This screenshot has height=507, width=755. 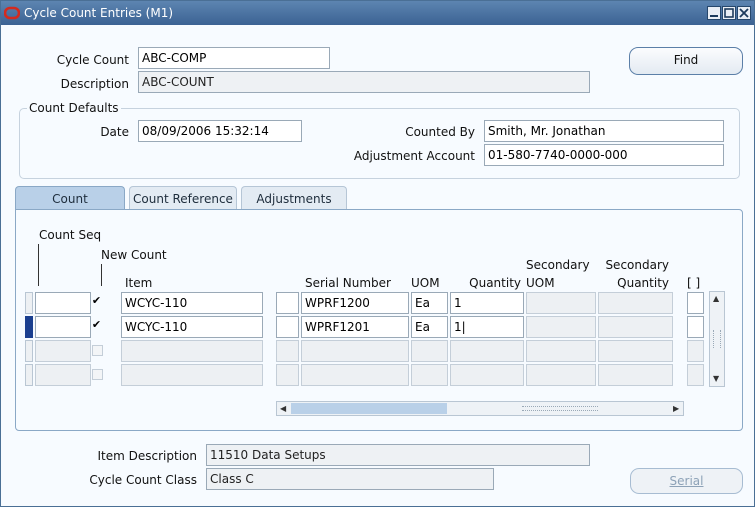 I want to click on header-new-count: New Count, so click(x=134, y=255).